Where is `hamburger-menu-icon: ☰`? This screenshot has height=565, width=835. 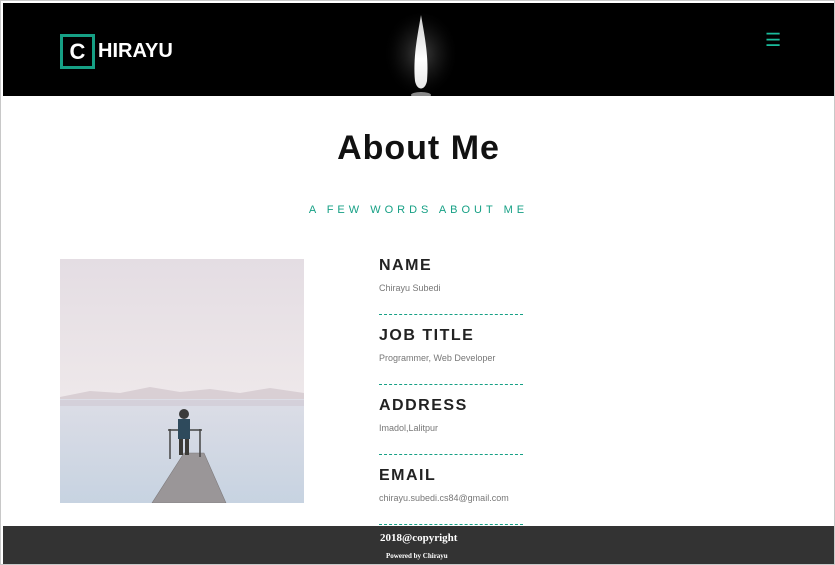
hamburger-menu-icon: ☰ is located at coordinates (773, 40).